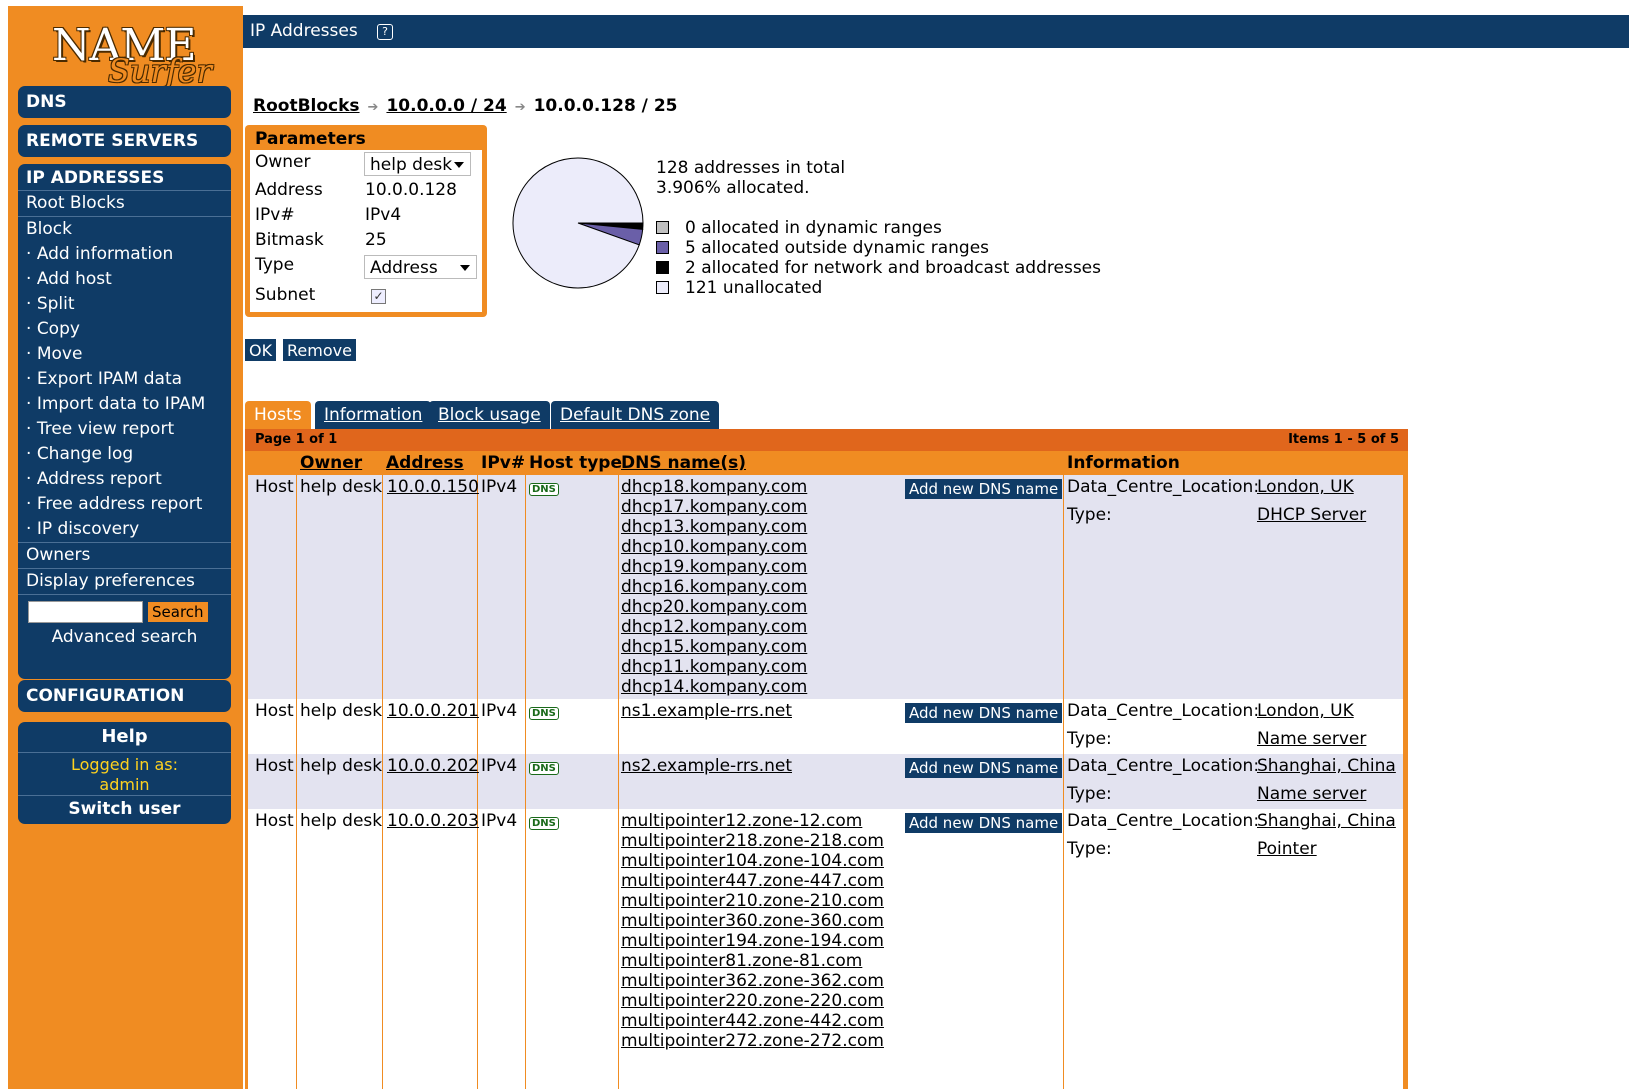 The image size is (1629, 1089). Describe the element at coordinates (306, 106) in the screenshot. I see `breadcrumb-rootblocks: RootBlocks` at that location.